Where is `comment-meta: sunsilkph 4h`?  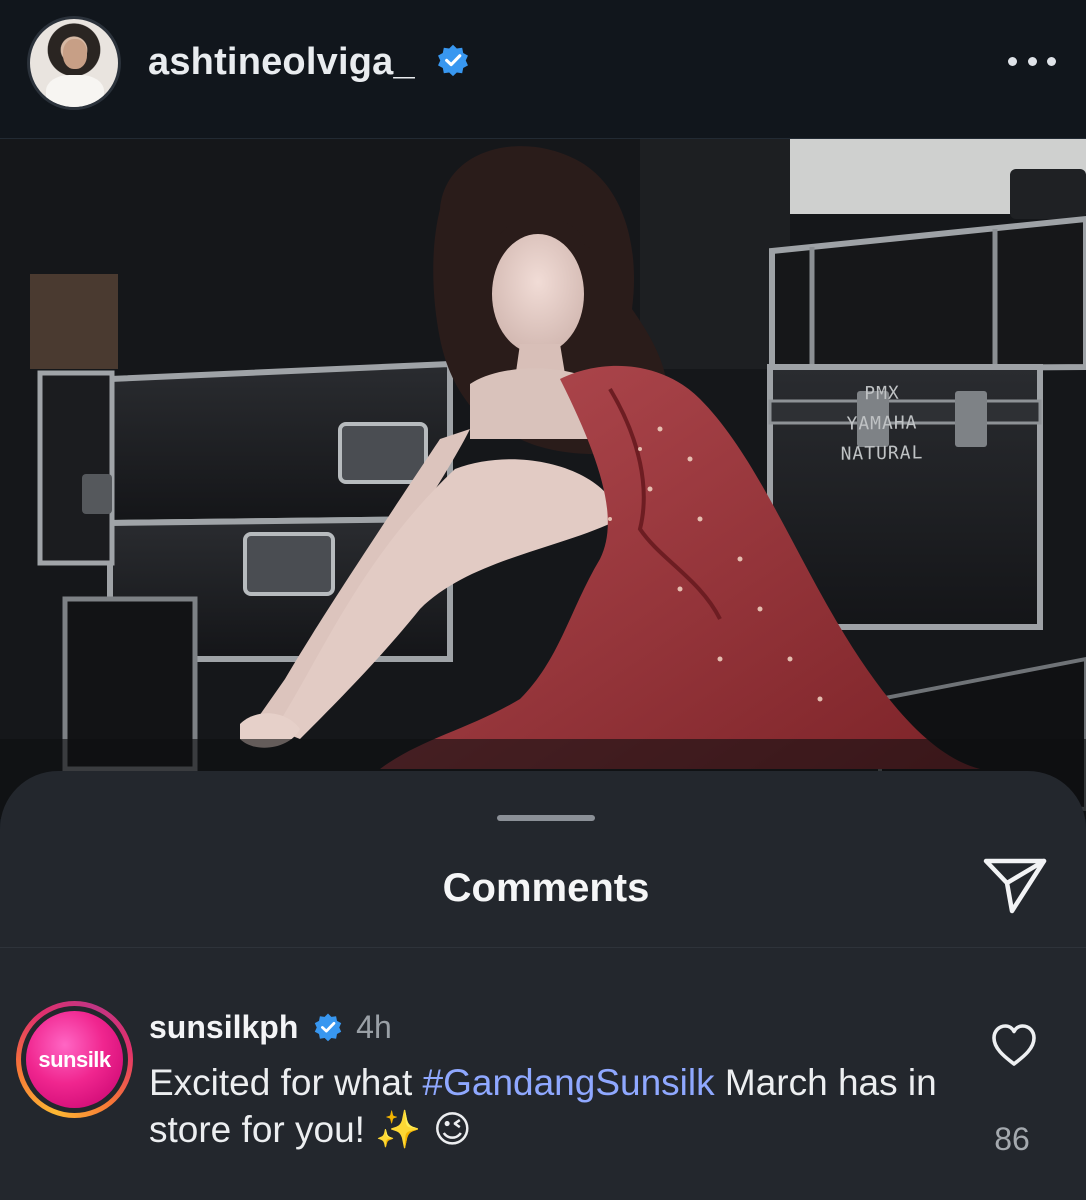 comment-meta: sunsilkph 4h is located at coordinates (270, 1027).